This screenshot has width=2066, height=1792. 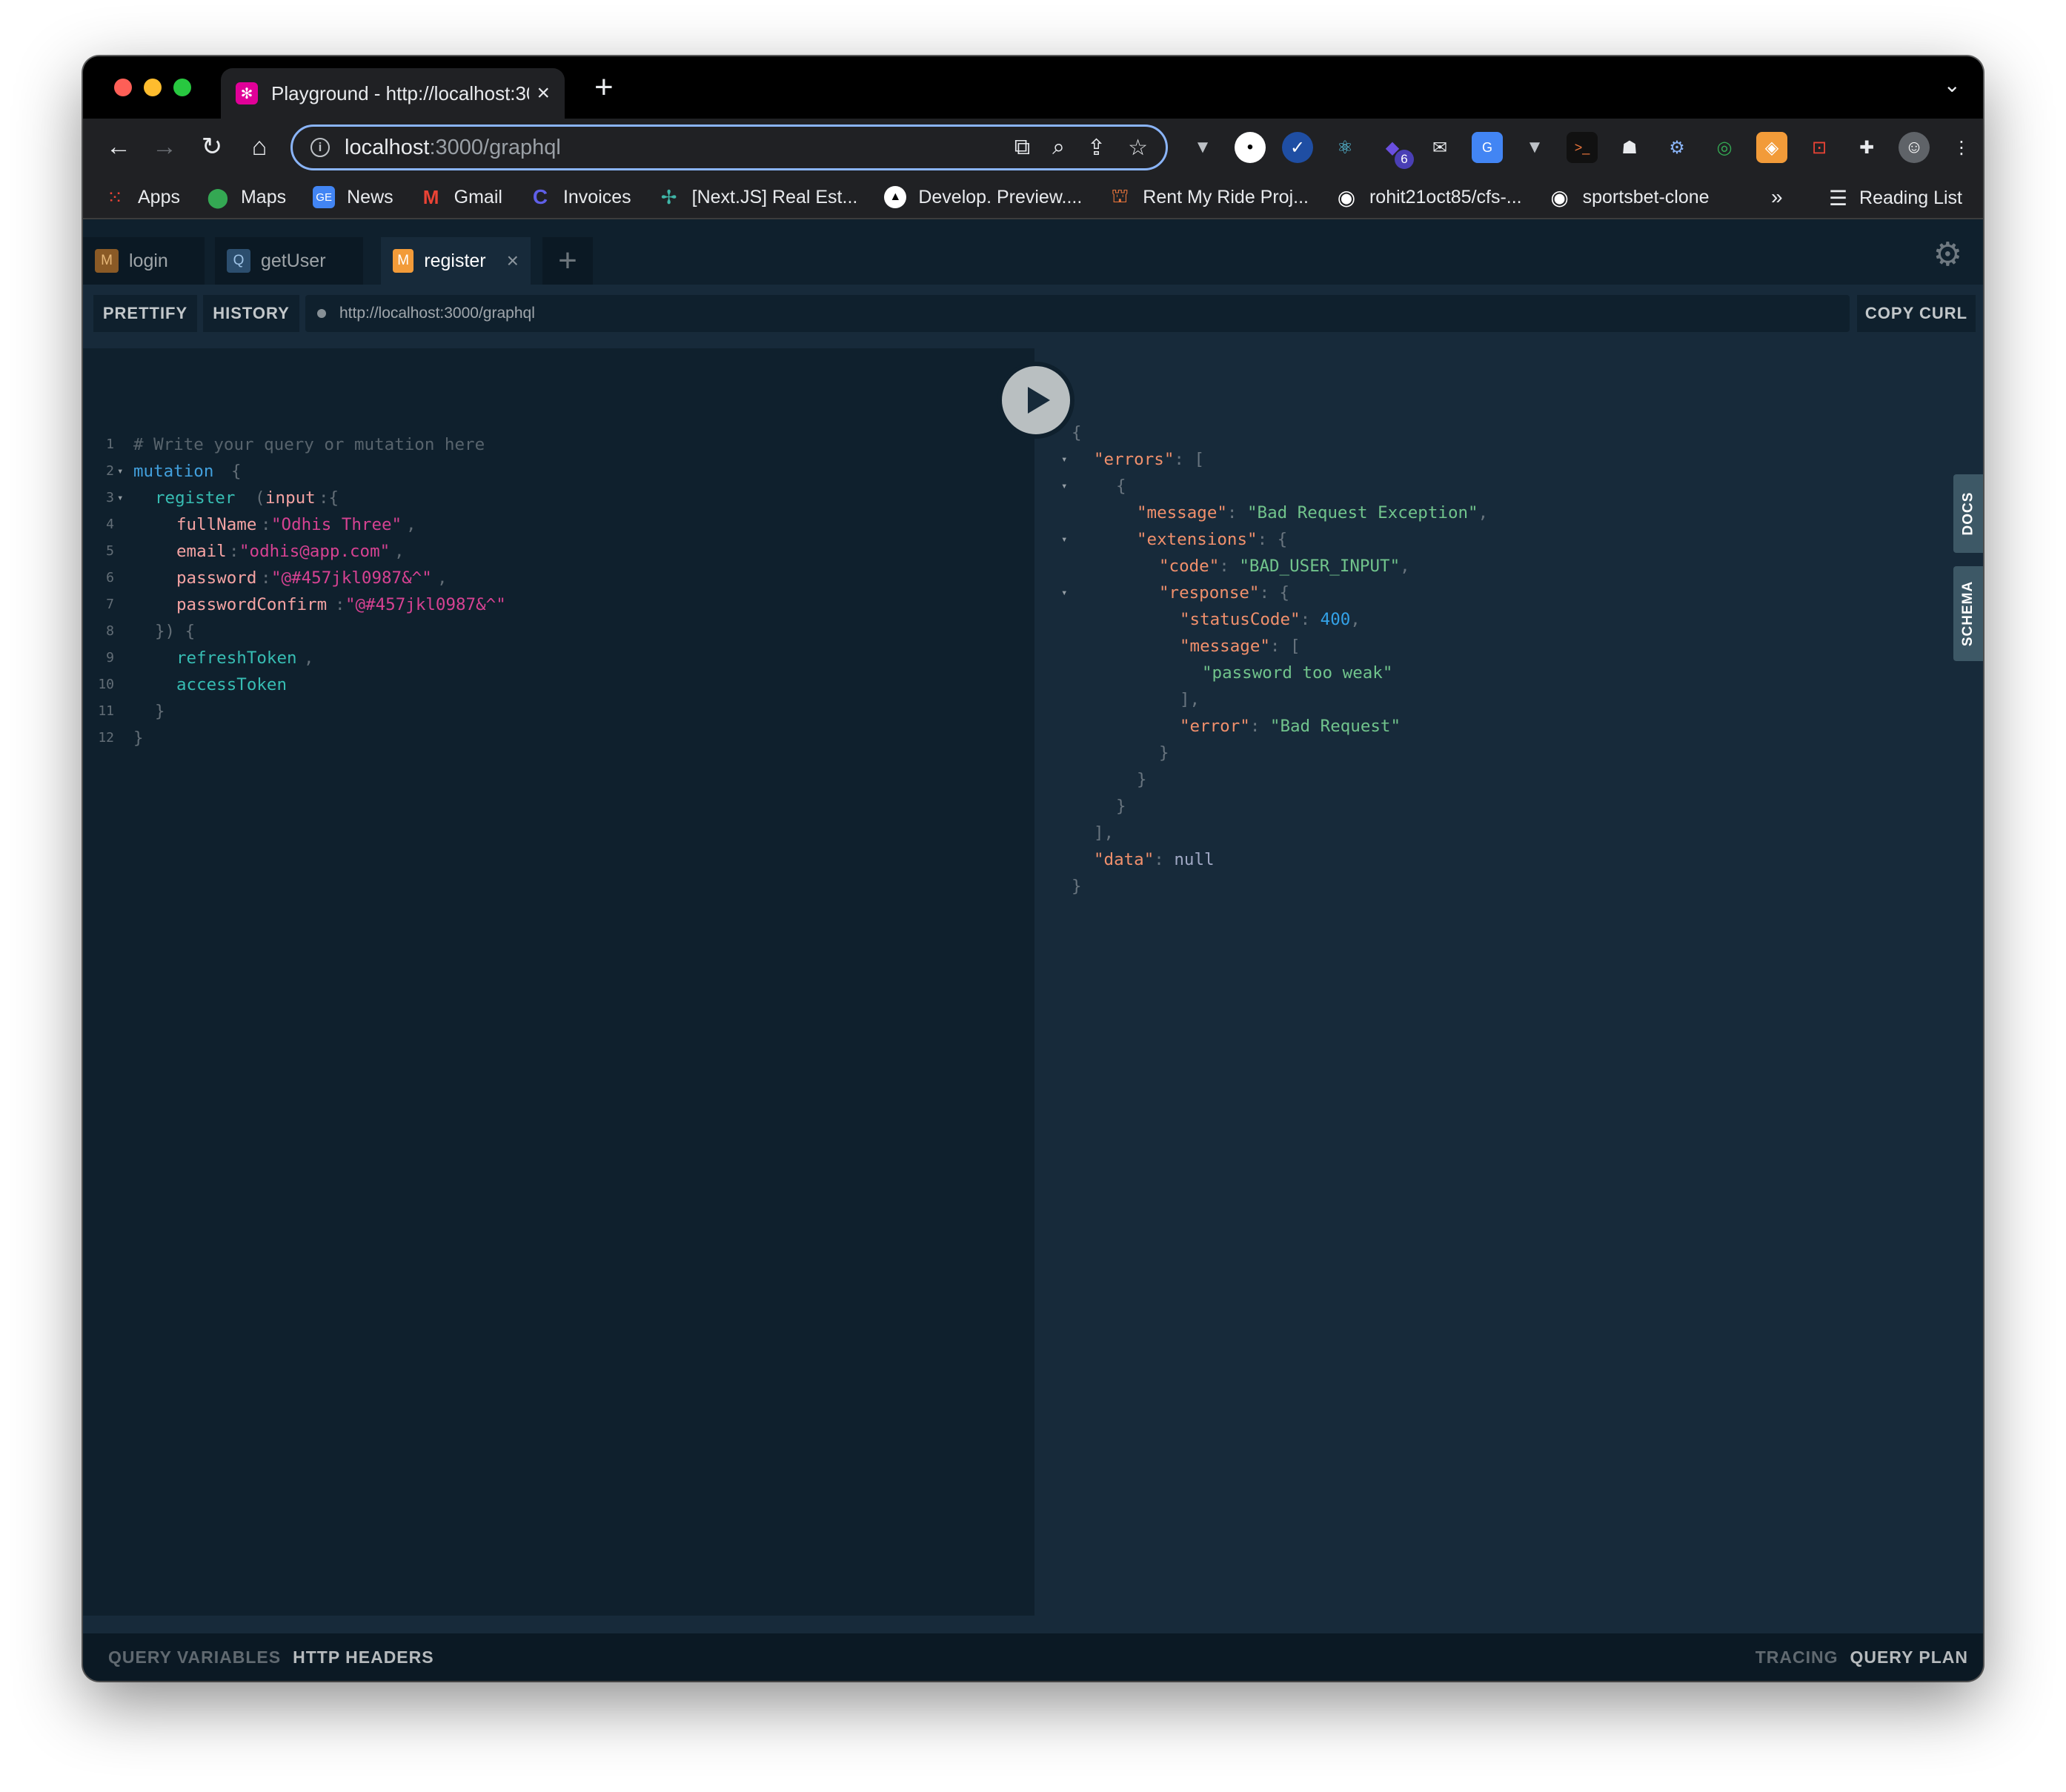 What do you see at coordinates (182, 87) in the screenshot?
I see `maximize-window-button` at bounding box center [182, 87].